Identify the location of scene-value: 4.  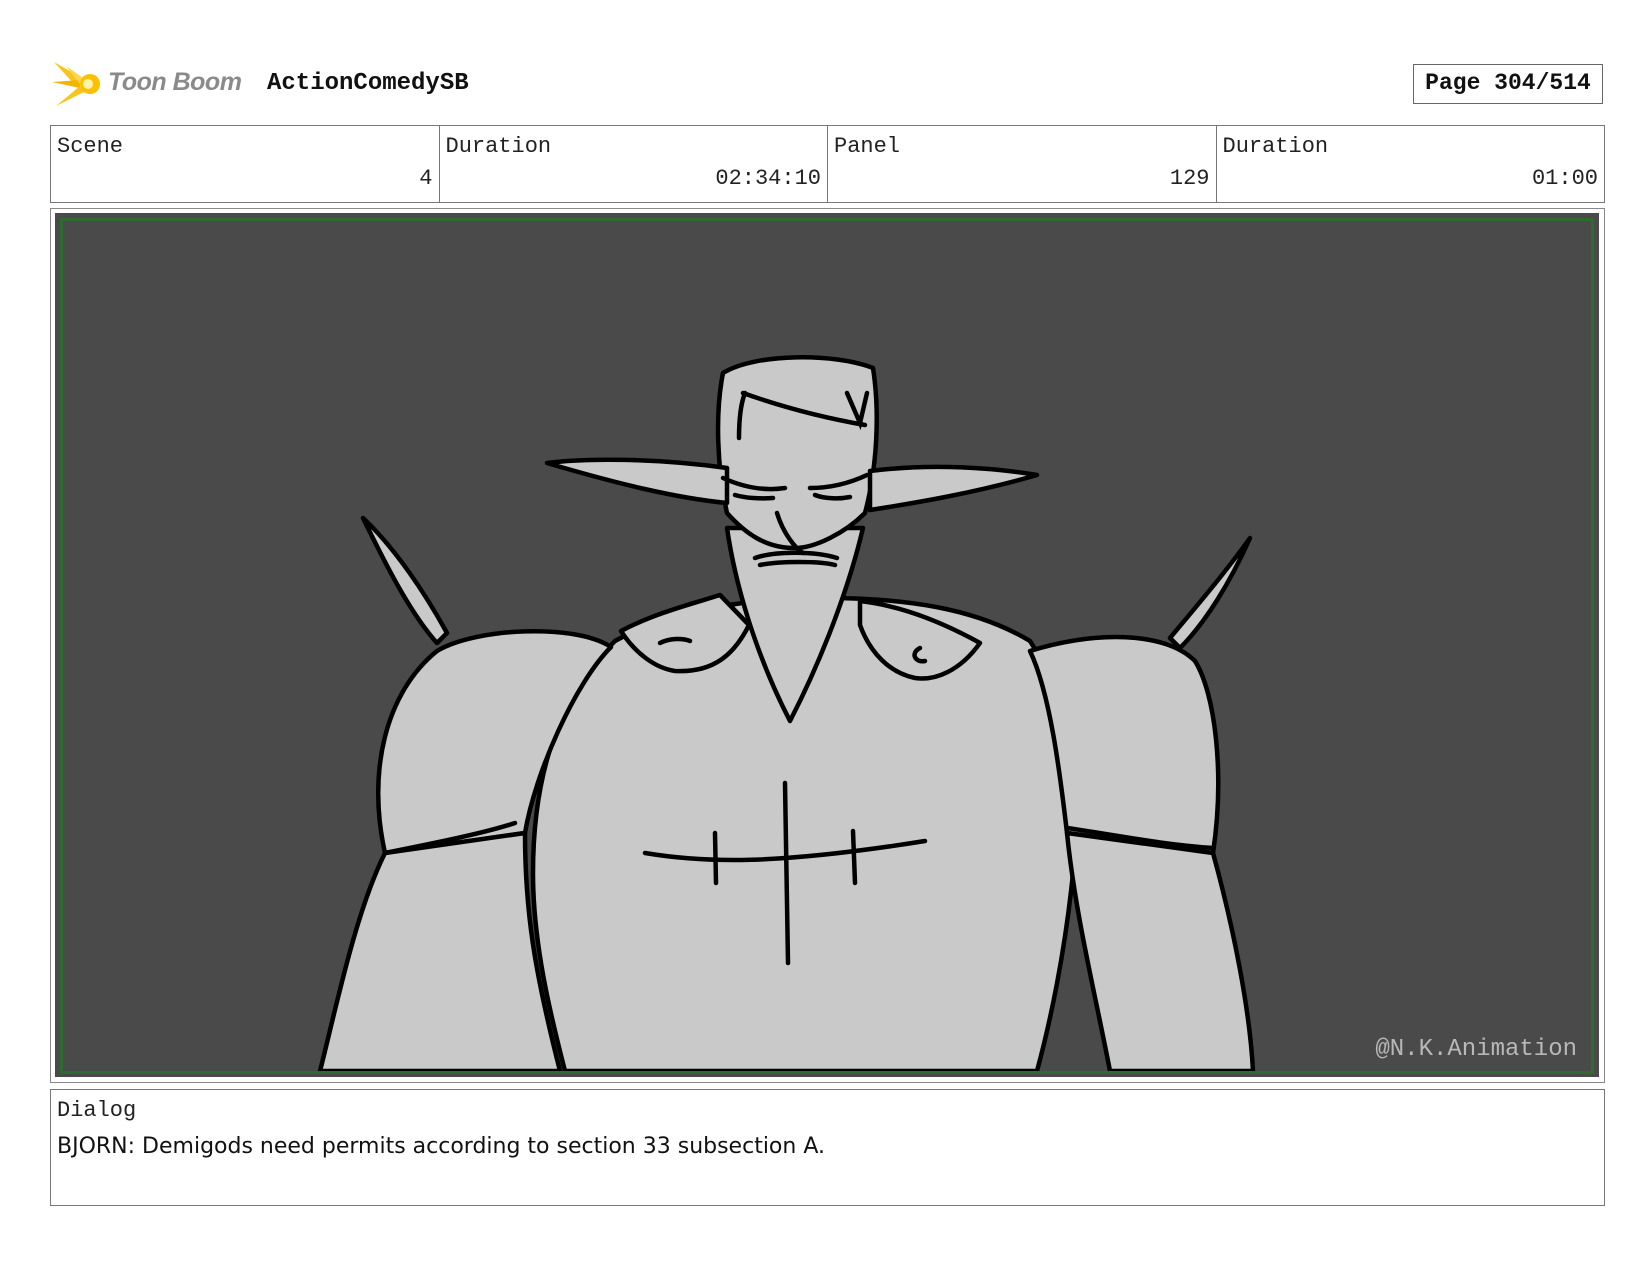
(426, 178).